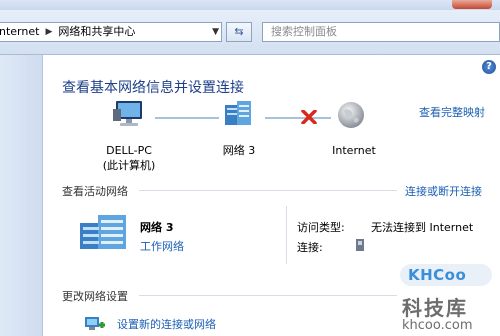 The image size is (500, 336). What do you see at coordinates (129, 114) in the screenshot?
I see `computer-icon` at bounding box center [129, 114].